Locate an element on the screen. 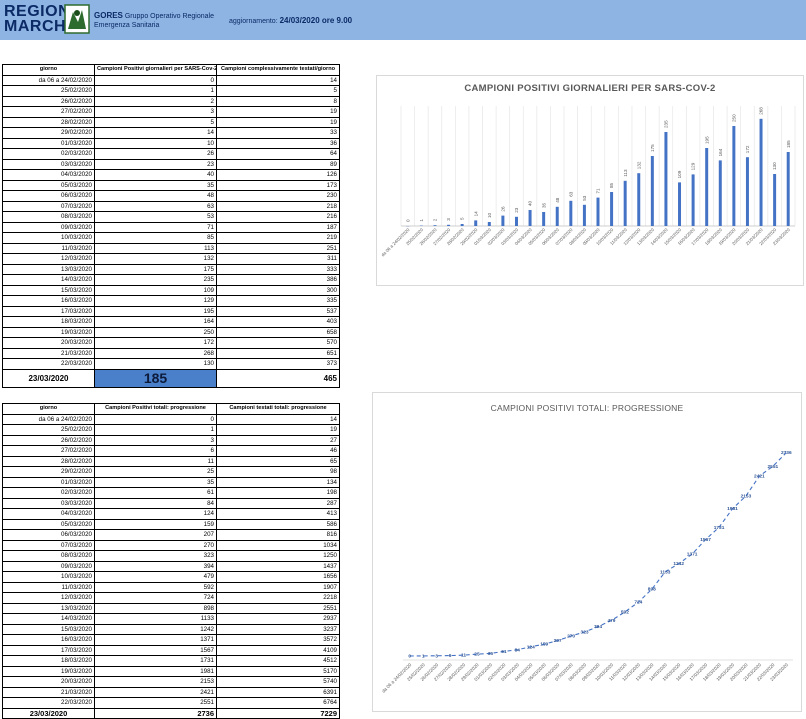 The image size is (806, 719). cell-day: 15/03/2020 is located at coordinates (49, 290).